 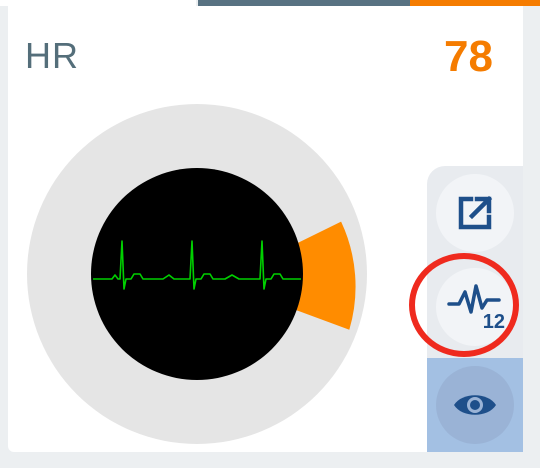 What do you see at coordinates (493, 322) in the screenshot?
I see `ecg-12-lead-badge: 12` at bounding box center [493, 322].